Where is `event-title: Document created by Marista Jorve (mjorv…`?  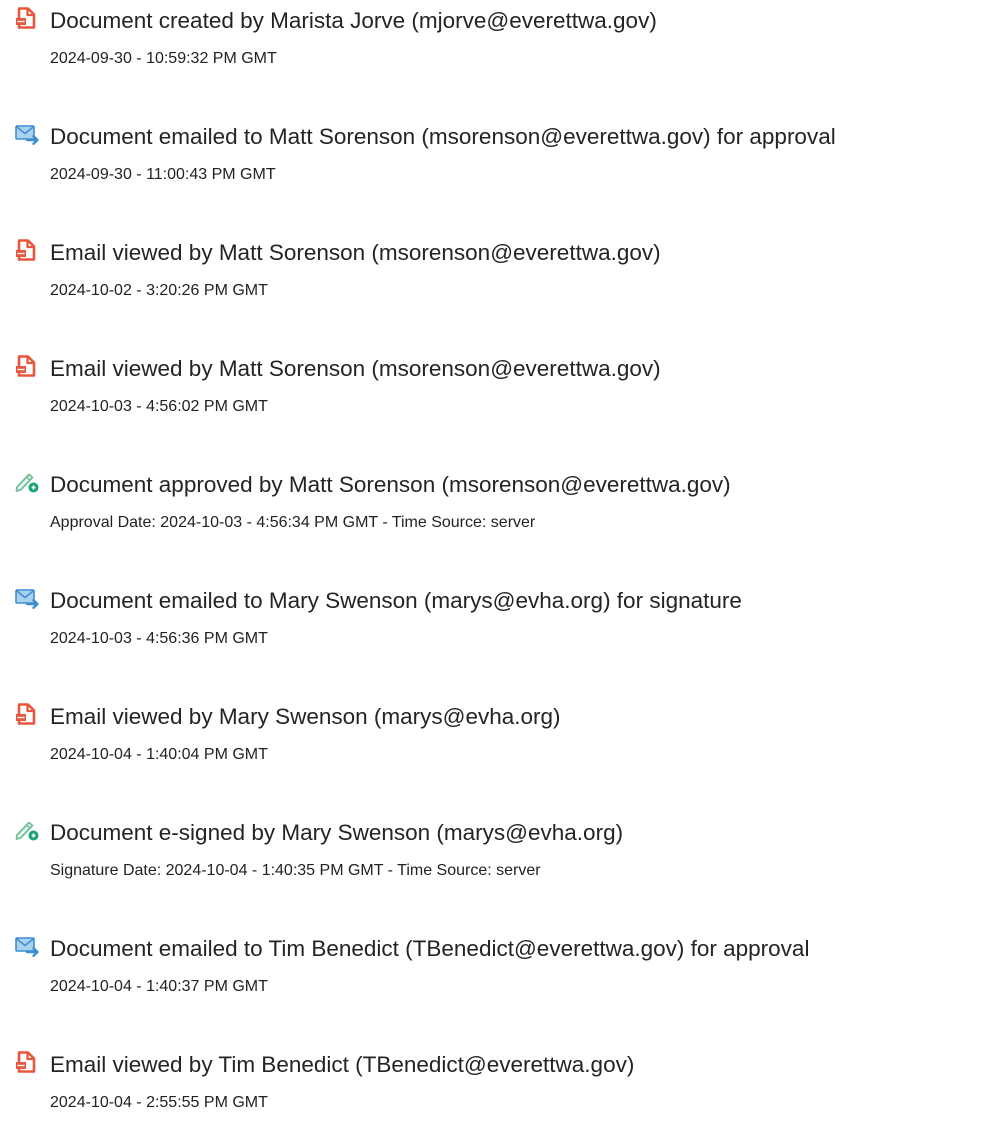
event-title: Document created by Marista Jorve (mjorv… is located at coordinates (353, 20).